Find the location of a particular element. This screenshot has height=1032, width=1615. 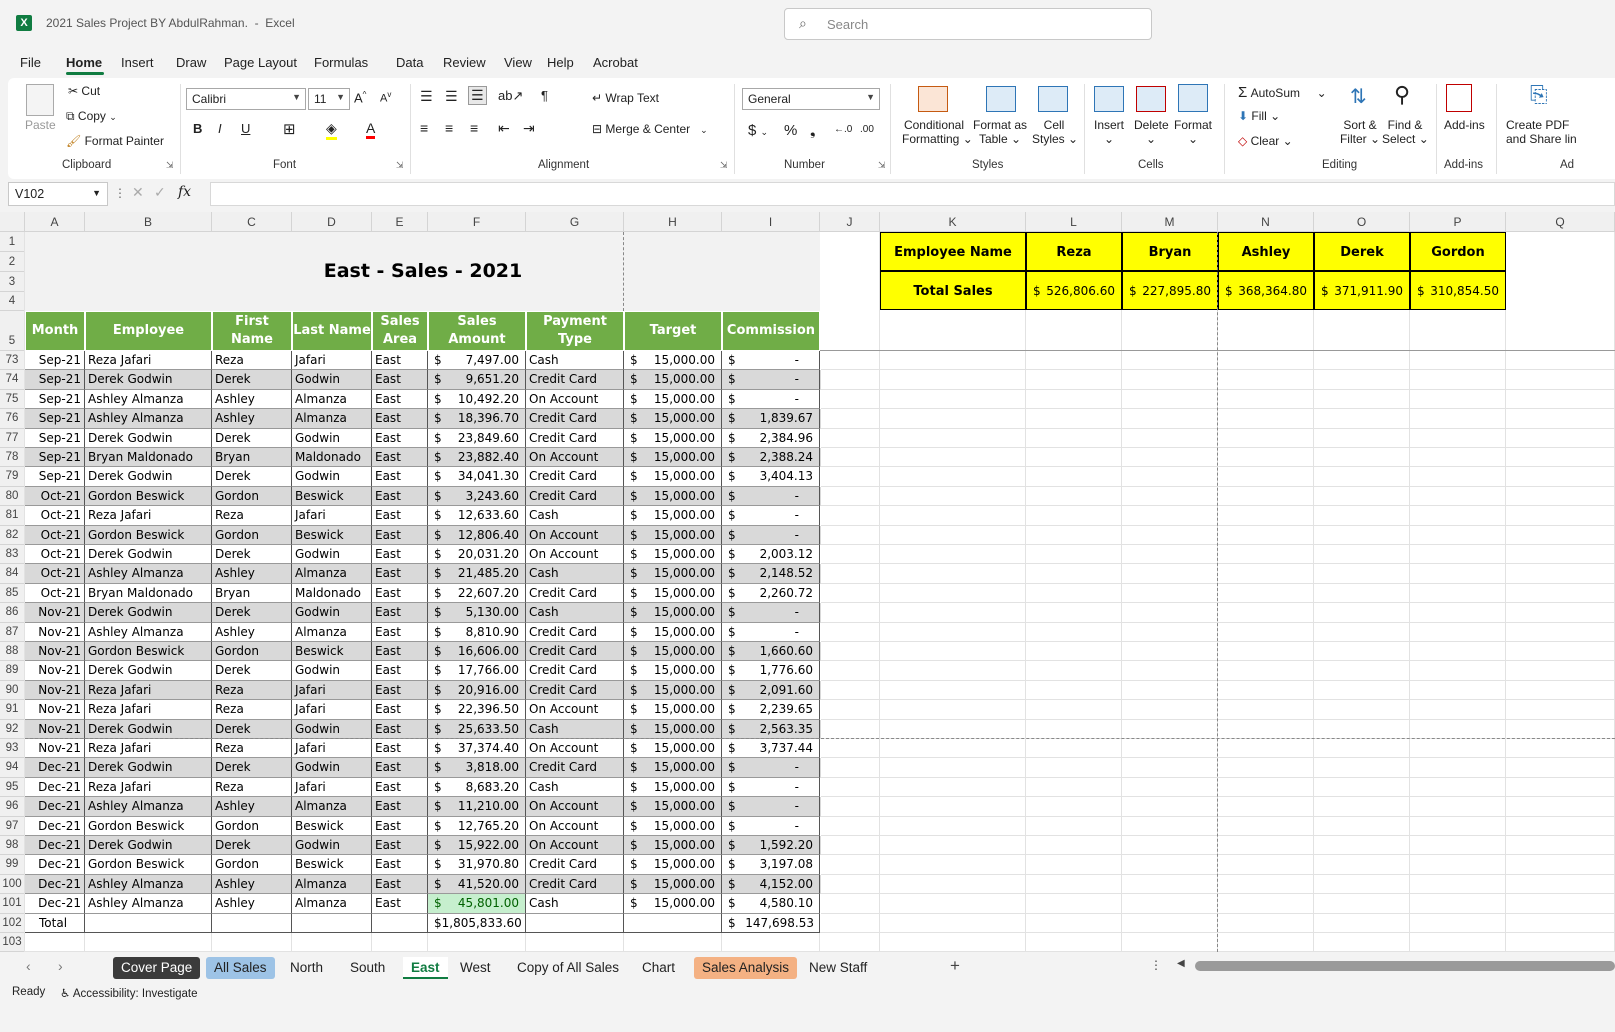

sheet-tab-cover-page: Cover Page is located at coordinates (157, 968).